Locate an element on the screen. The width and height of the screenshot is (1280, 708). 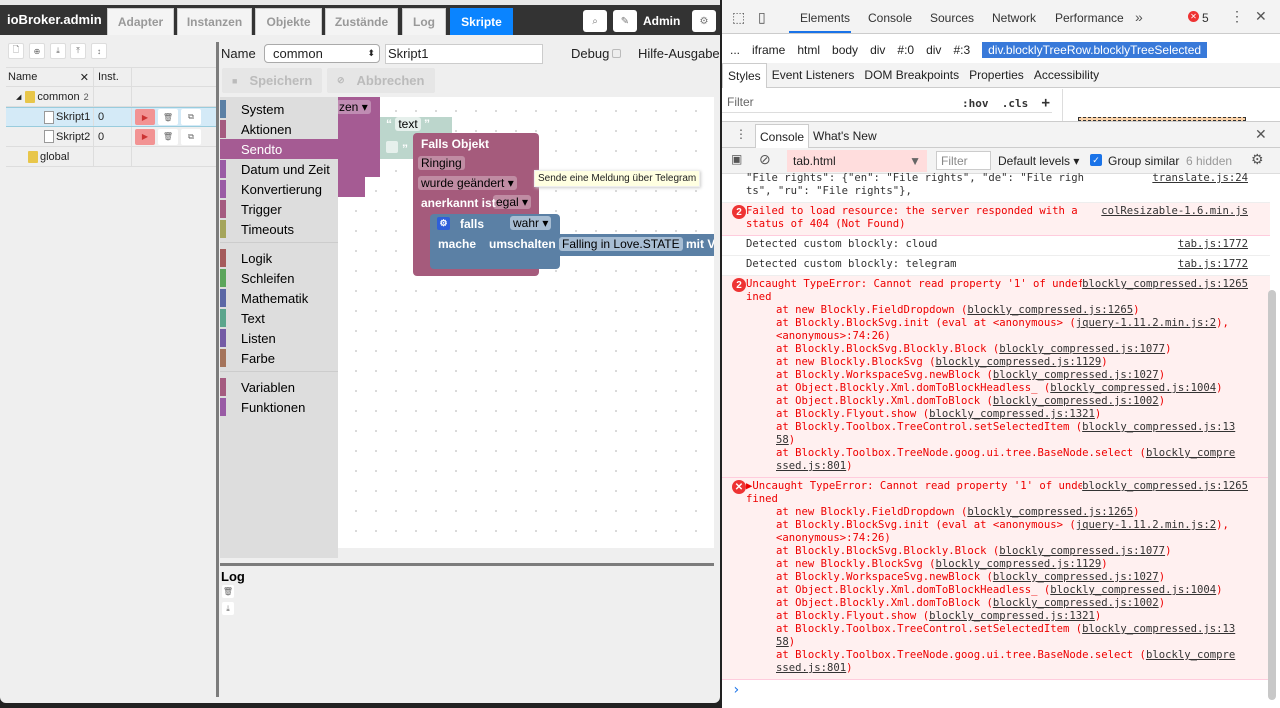
partial-dropdown: zen ▾ is located at coordinates (353, 107).